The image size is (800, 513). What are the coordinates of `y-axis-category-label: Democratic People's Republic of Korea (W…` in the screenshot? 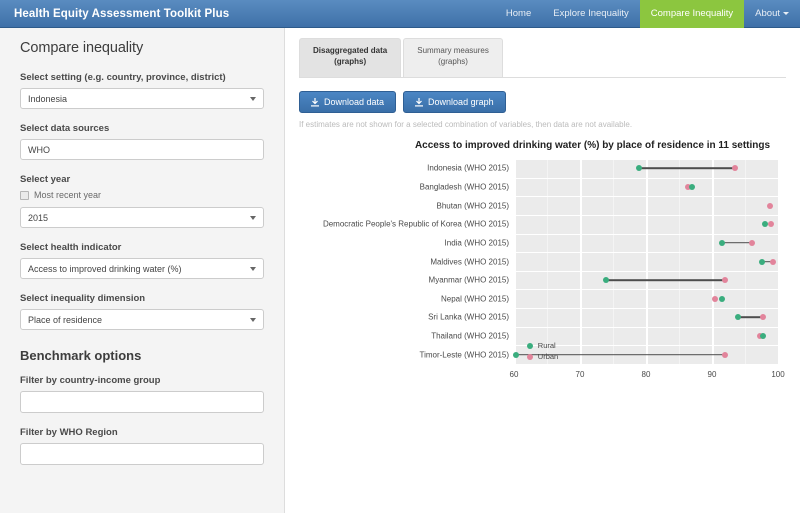 It's located at (415, 224).